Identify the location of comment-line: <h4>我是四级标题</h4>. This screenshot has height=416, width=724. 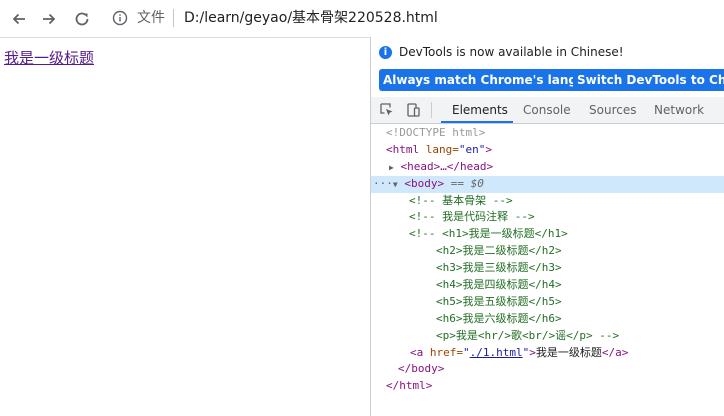
(499, 285).